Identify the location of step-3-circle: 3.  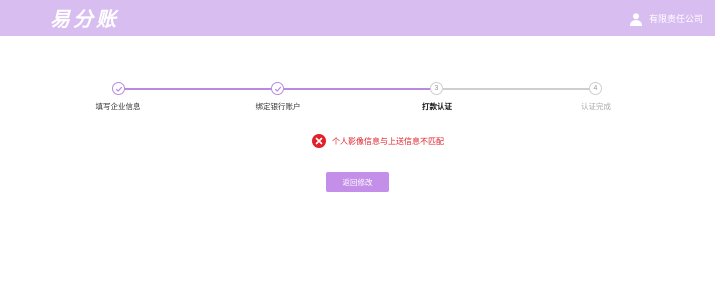
(436, 88).